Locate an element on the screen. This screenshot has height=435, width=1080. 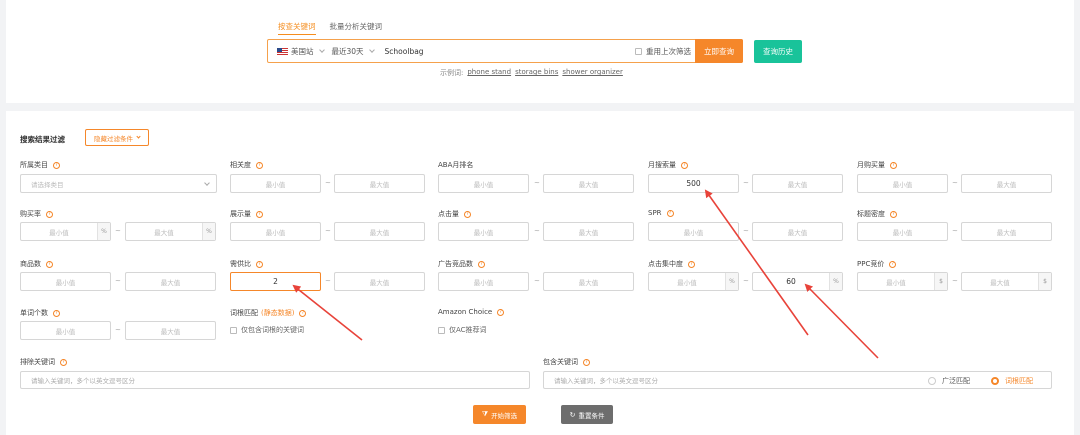
click-concentration-min-input: 最小值% is located at coordinates (693, 281).